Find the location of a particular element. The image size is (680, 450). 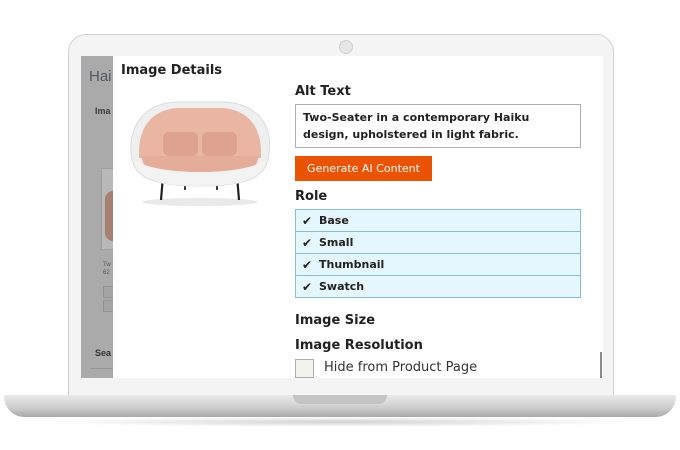

hide-from-product-page-checkbox is located at coordinates (304, 368).